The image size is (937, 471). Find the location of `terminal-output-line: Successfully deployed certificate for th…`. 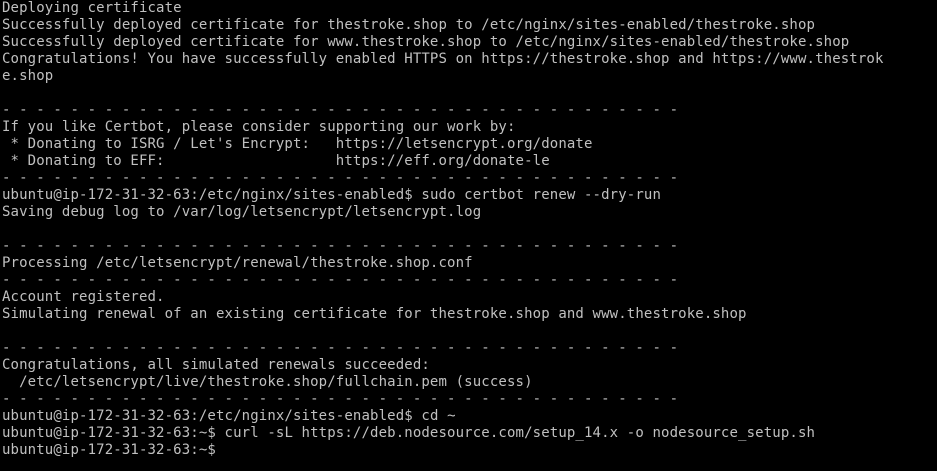

terminal-output-line: Successfully deployed certificate for th… is located at coordinates (409, 25).